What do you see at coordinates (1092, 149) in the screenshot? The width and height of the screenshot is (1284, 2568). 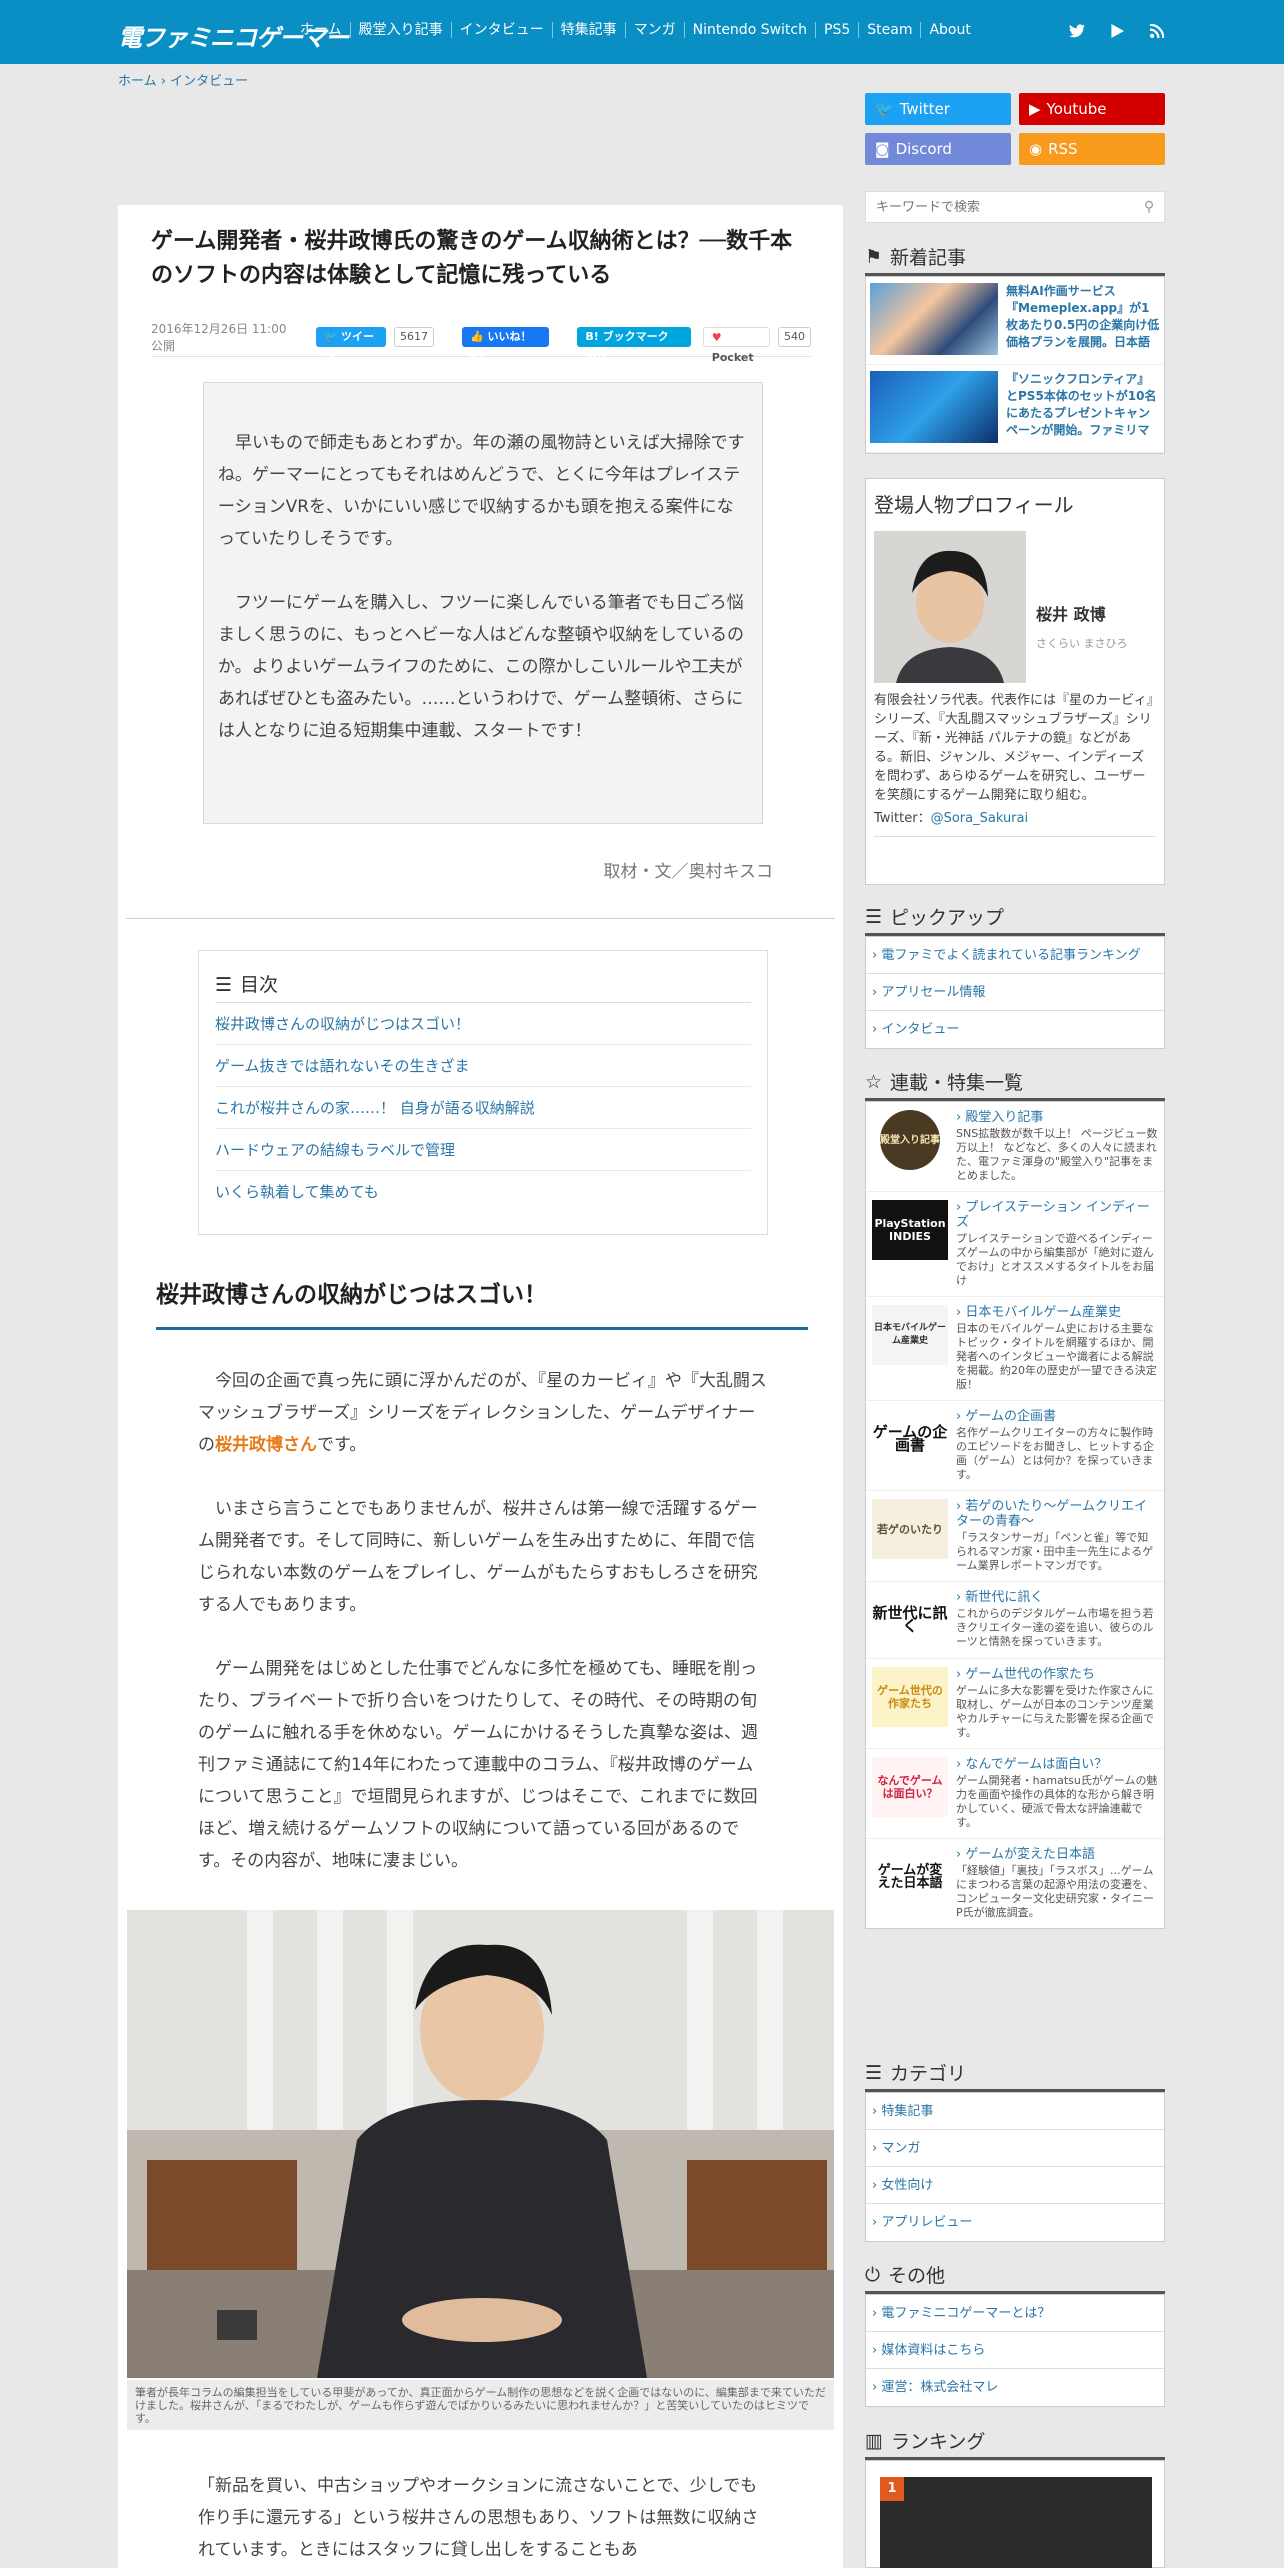 I see `rss-follow-button: ◉ RSS` at bounding box center [1092, 149].